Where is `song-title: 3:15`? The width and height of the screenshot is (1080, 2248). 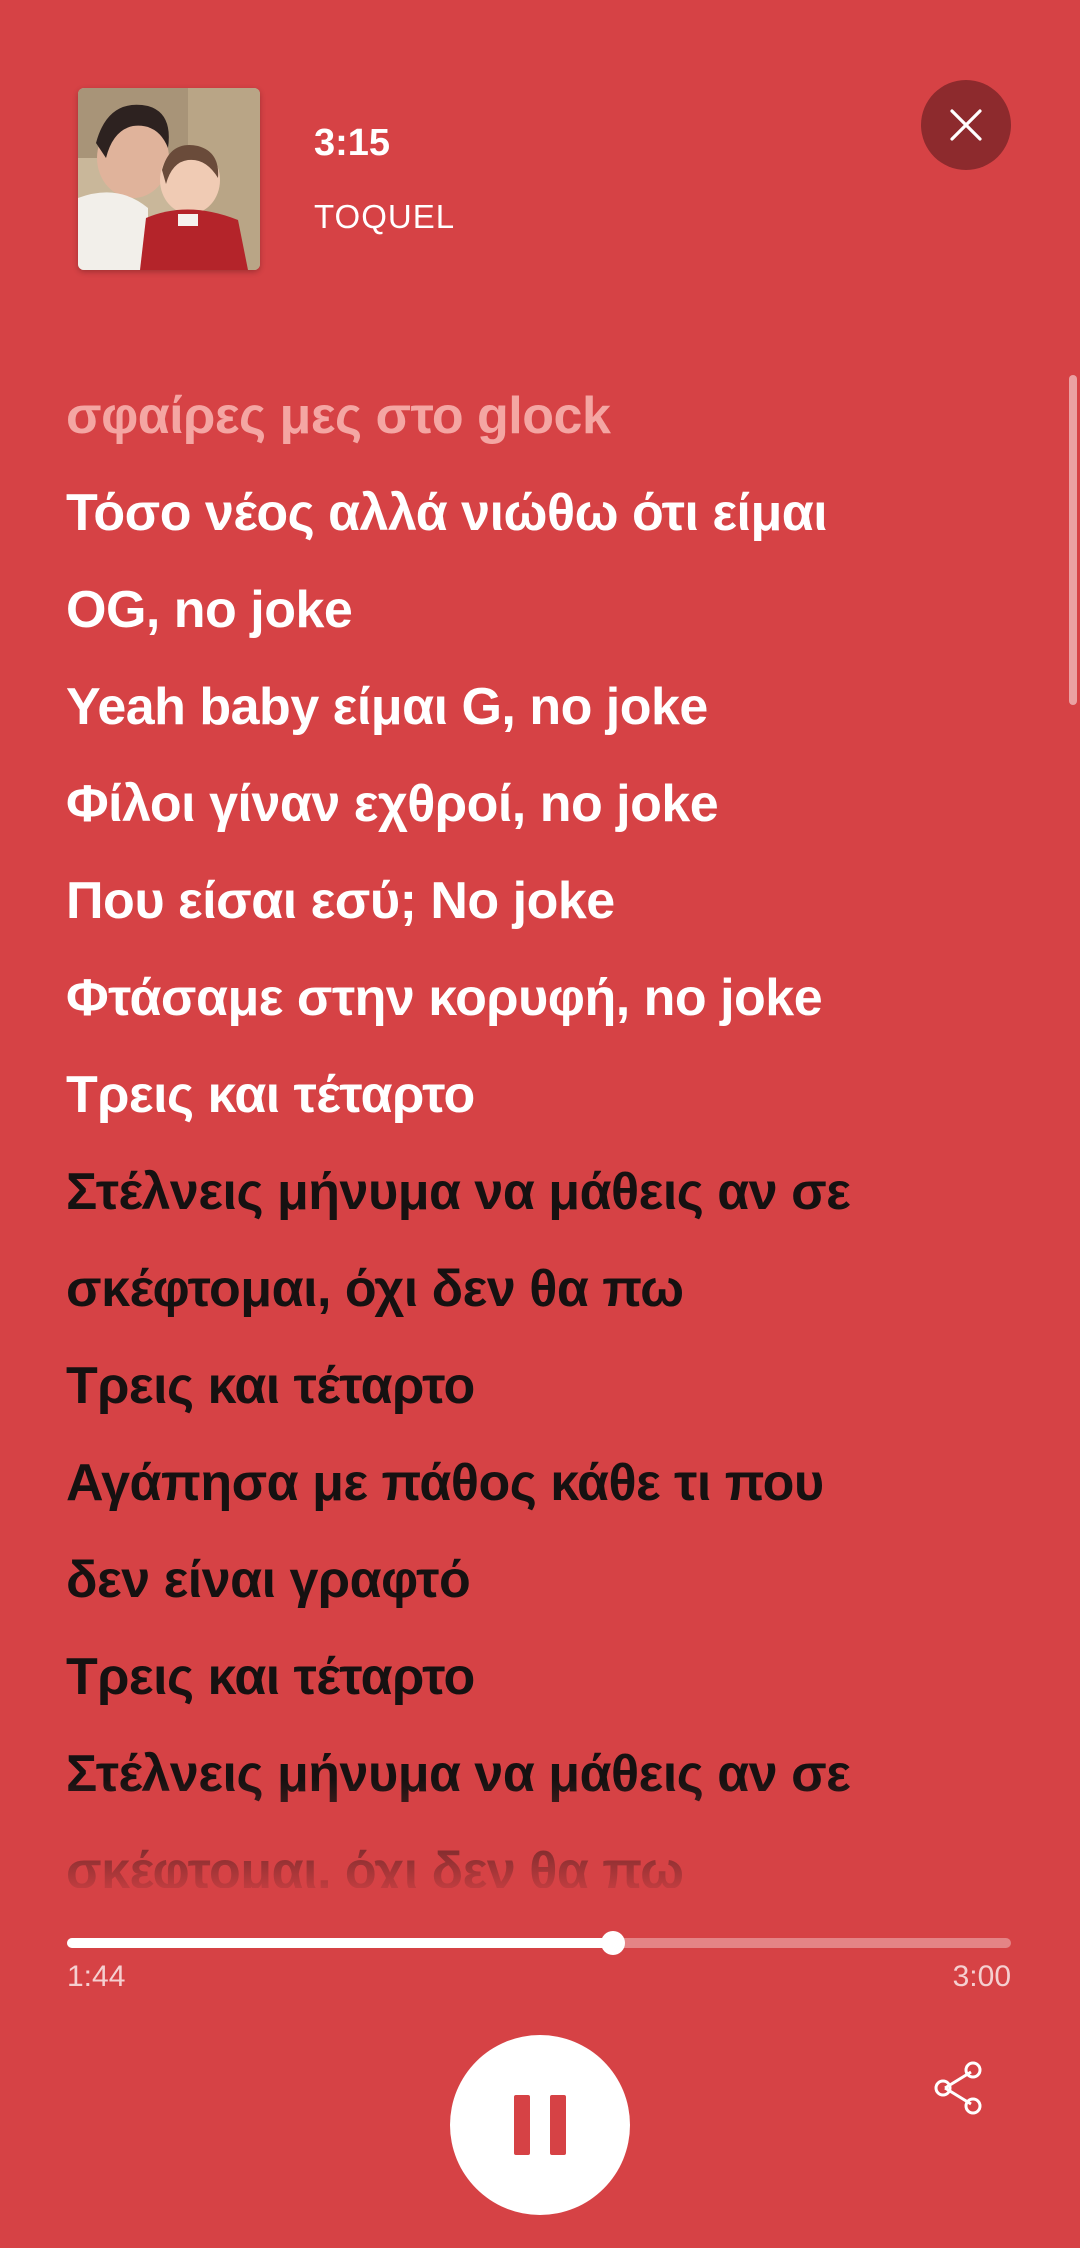 song-title: 3:15 is located at coordinates (352, 143).